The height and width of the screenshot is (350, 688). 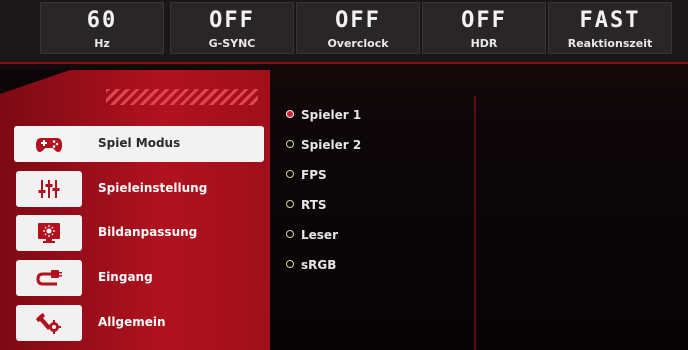 What do you see at coordinates (148, 232) in the screenshot?
I see `menu-label: Bildanpassung` at bounding box center [148, 232].